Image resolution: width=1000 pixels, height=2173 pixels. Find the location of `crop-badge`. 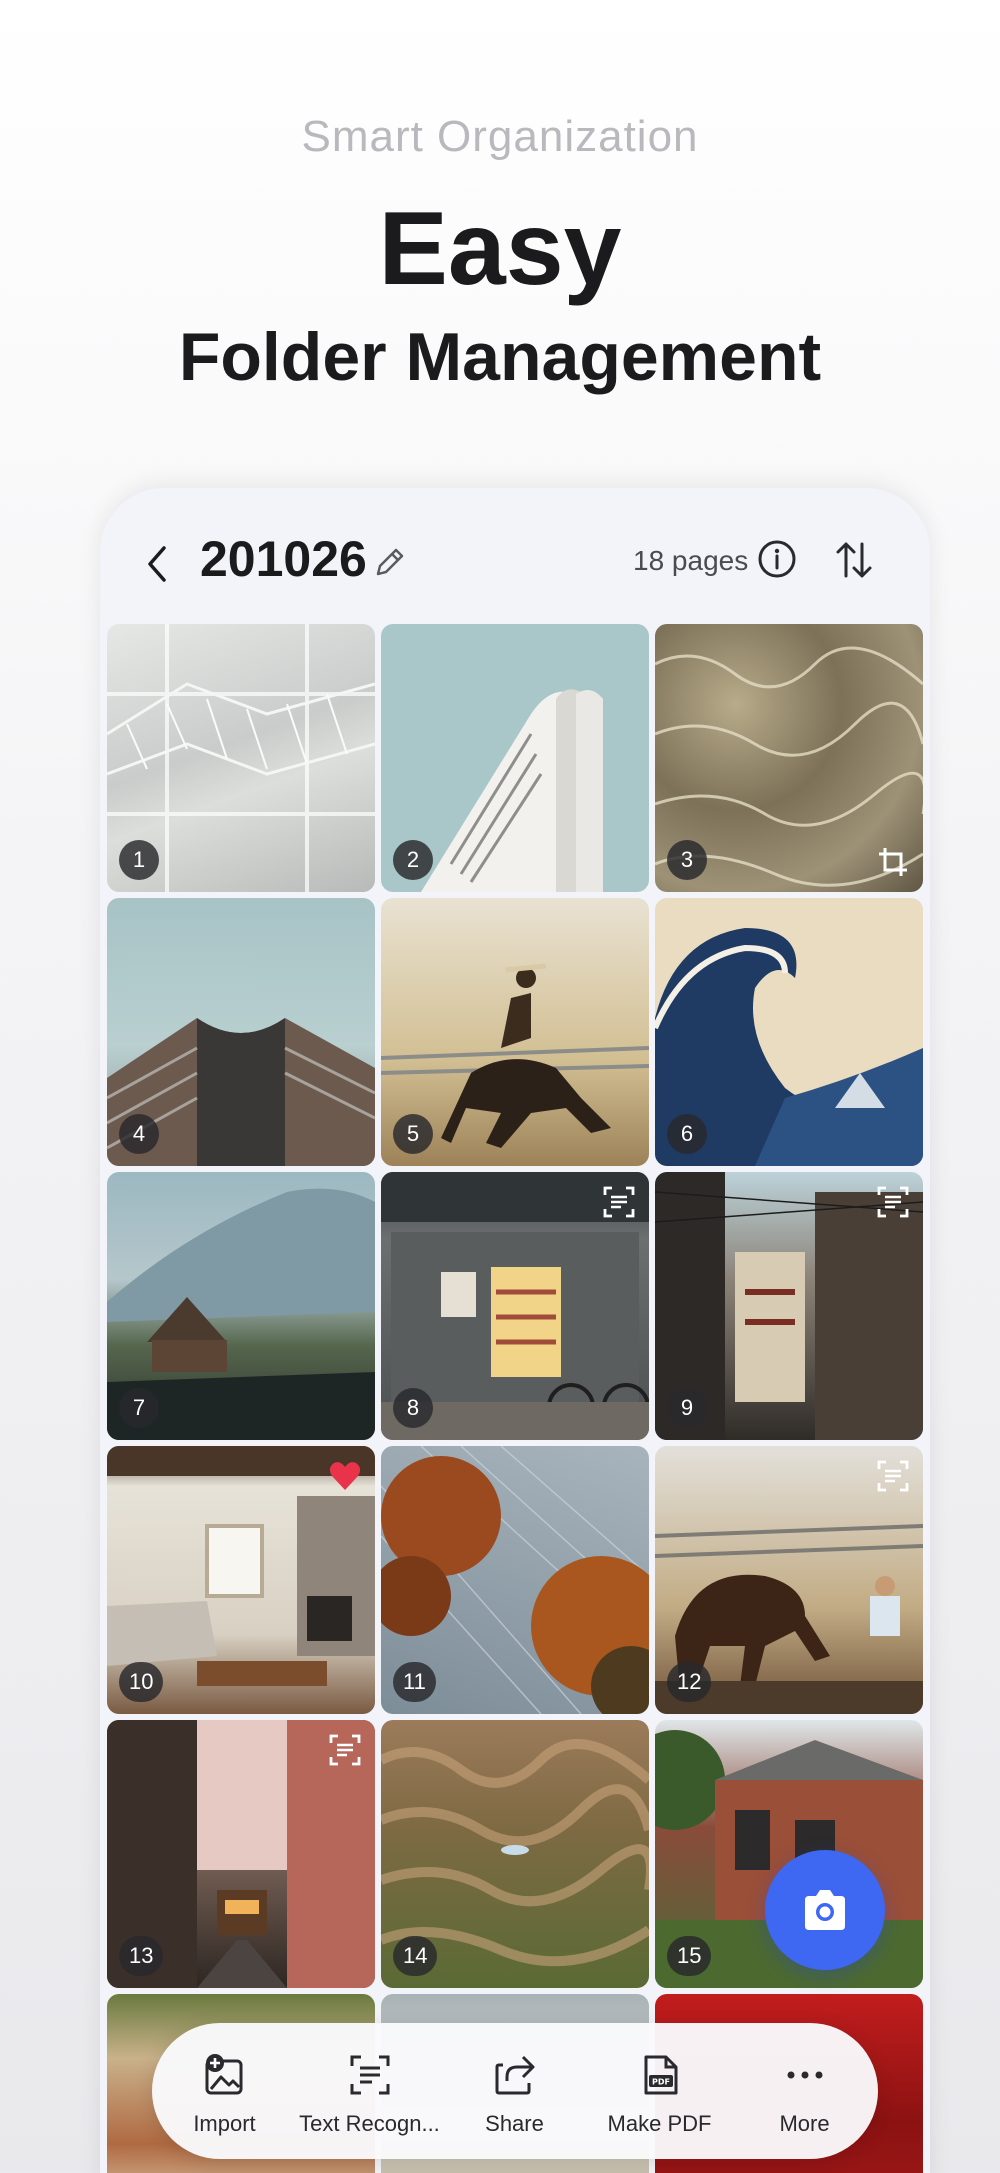

crop-badge is located at coordinates (893, 862).